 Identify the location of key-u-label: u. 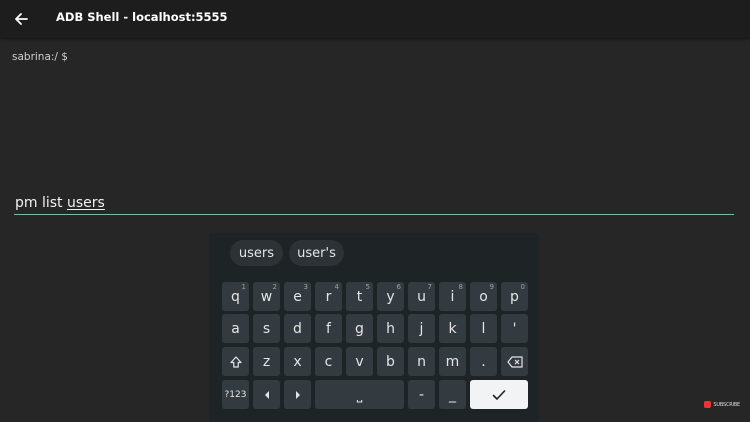
(421, 296).